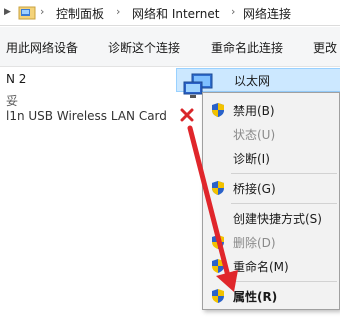 This screenshot has width=340, height=319. I want to click on menu-item-delete: 删除(D), so click(271, 242).